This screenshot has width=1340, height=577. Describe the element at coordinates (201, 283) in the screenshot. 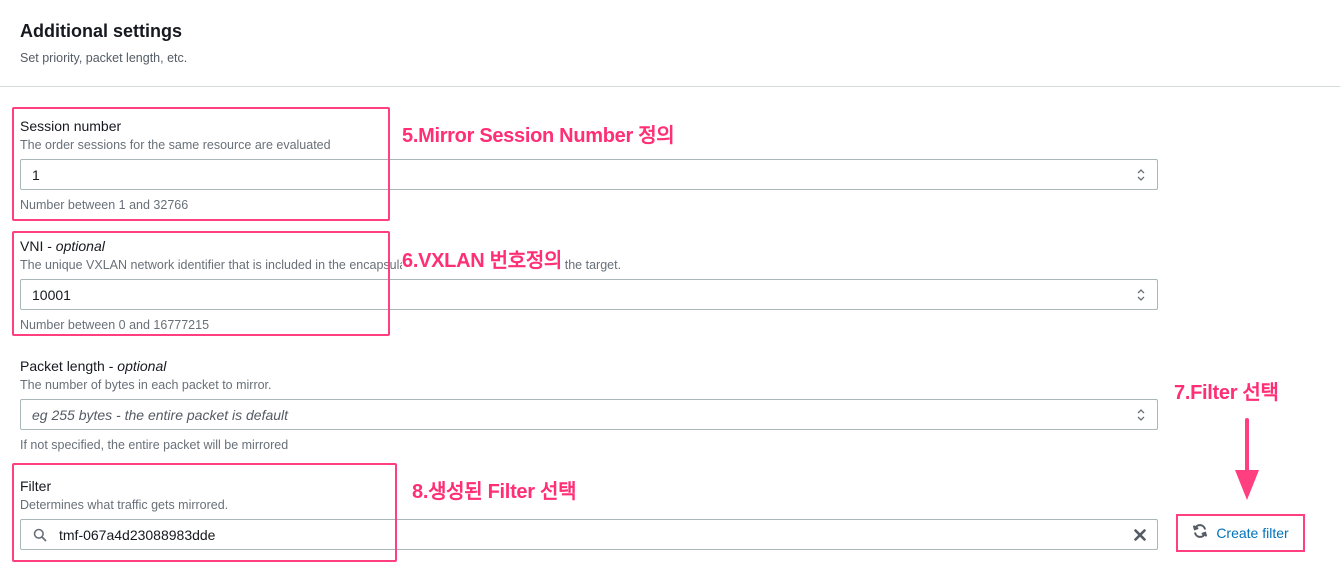

I see `highlight-box-vni` at that location.